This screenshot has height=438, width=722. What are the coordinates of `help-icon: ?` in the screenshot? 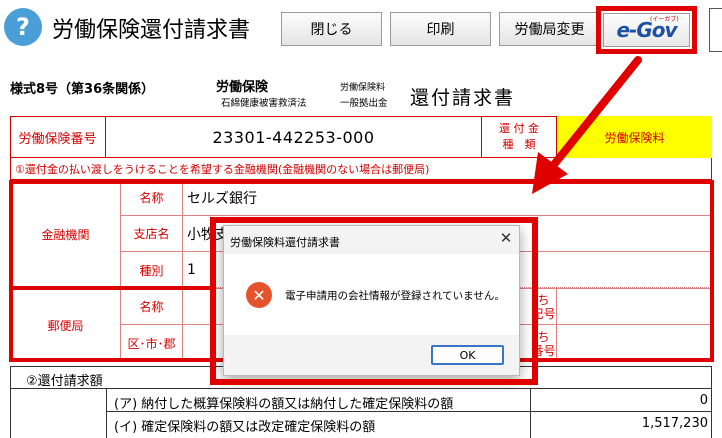 It's located at (23, 27).